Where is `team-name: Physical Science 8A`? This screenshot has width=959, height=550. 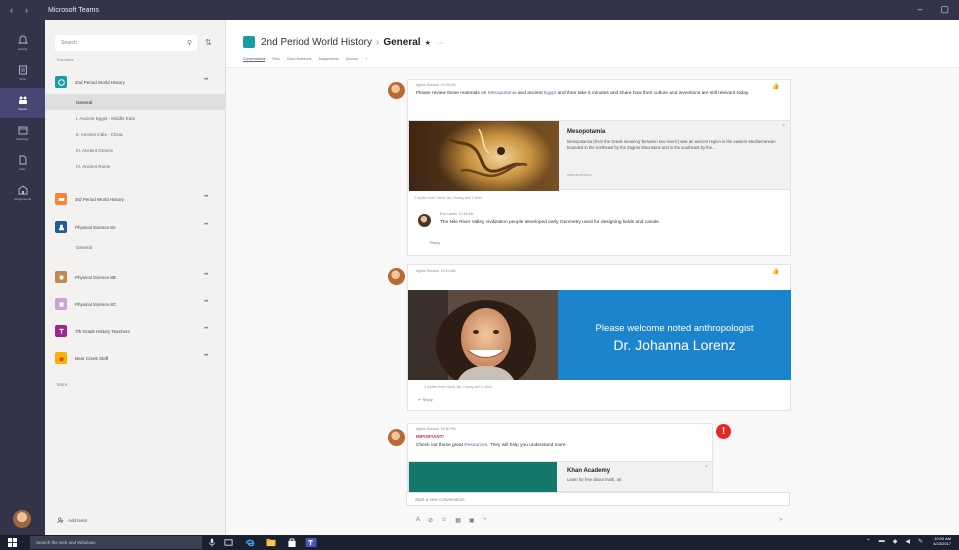
team-name: Physical Science 8A is located at coordinates (95, 227).